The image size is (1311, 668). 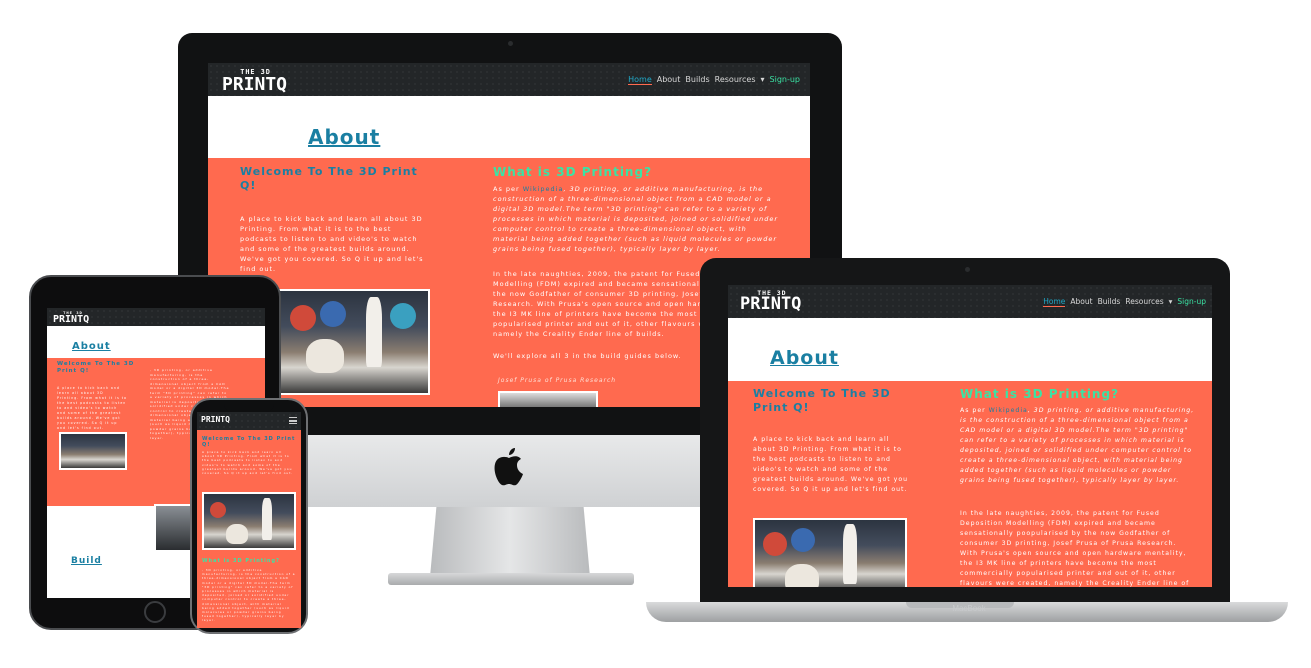 What do you see at coordinates (510, 542) in the screenshot?
I see `imac-stand-neck` at bounding box center [510, 542].